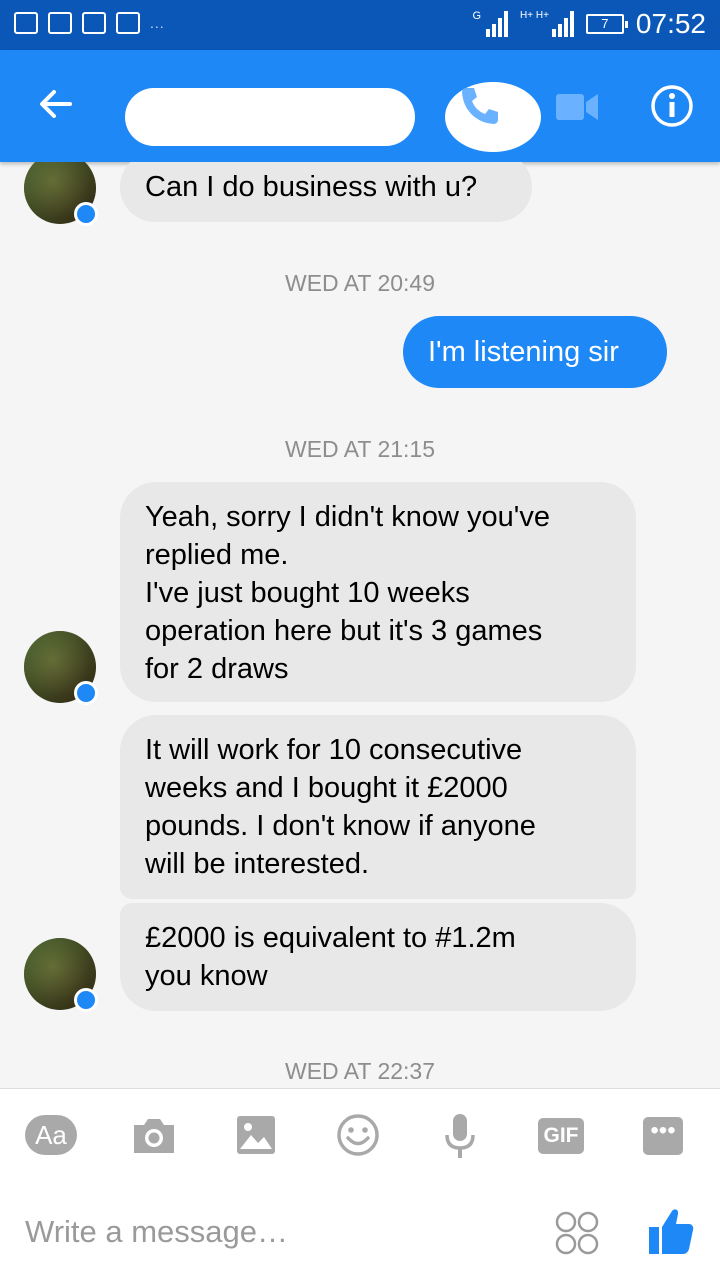 The image size is (720, 1281). Describe the element at coordinates (358, 1135) in the screenshot. I see `emoji-icon` at that location.